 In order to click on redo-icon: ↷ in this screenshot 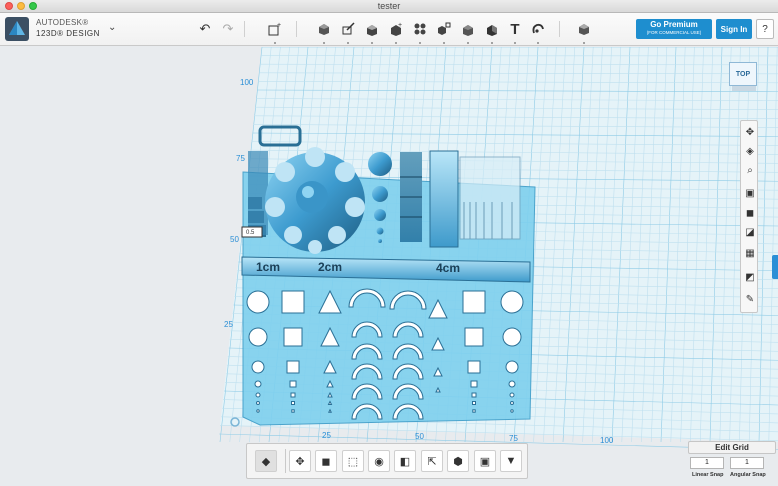, I will do `click(228, 29)`.